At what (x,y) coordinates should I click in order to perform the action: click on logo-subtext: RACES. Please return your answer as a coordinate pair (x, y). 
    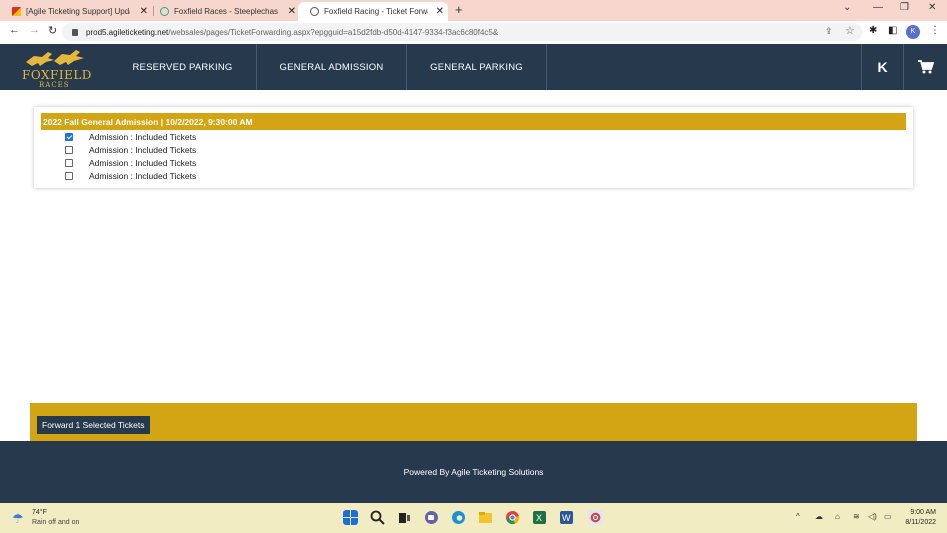
    Looking at the image, I should click on (54, 85).